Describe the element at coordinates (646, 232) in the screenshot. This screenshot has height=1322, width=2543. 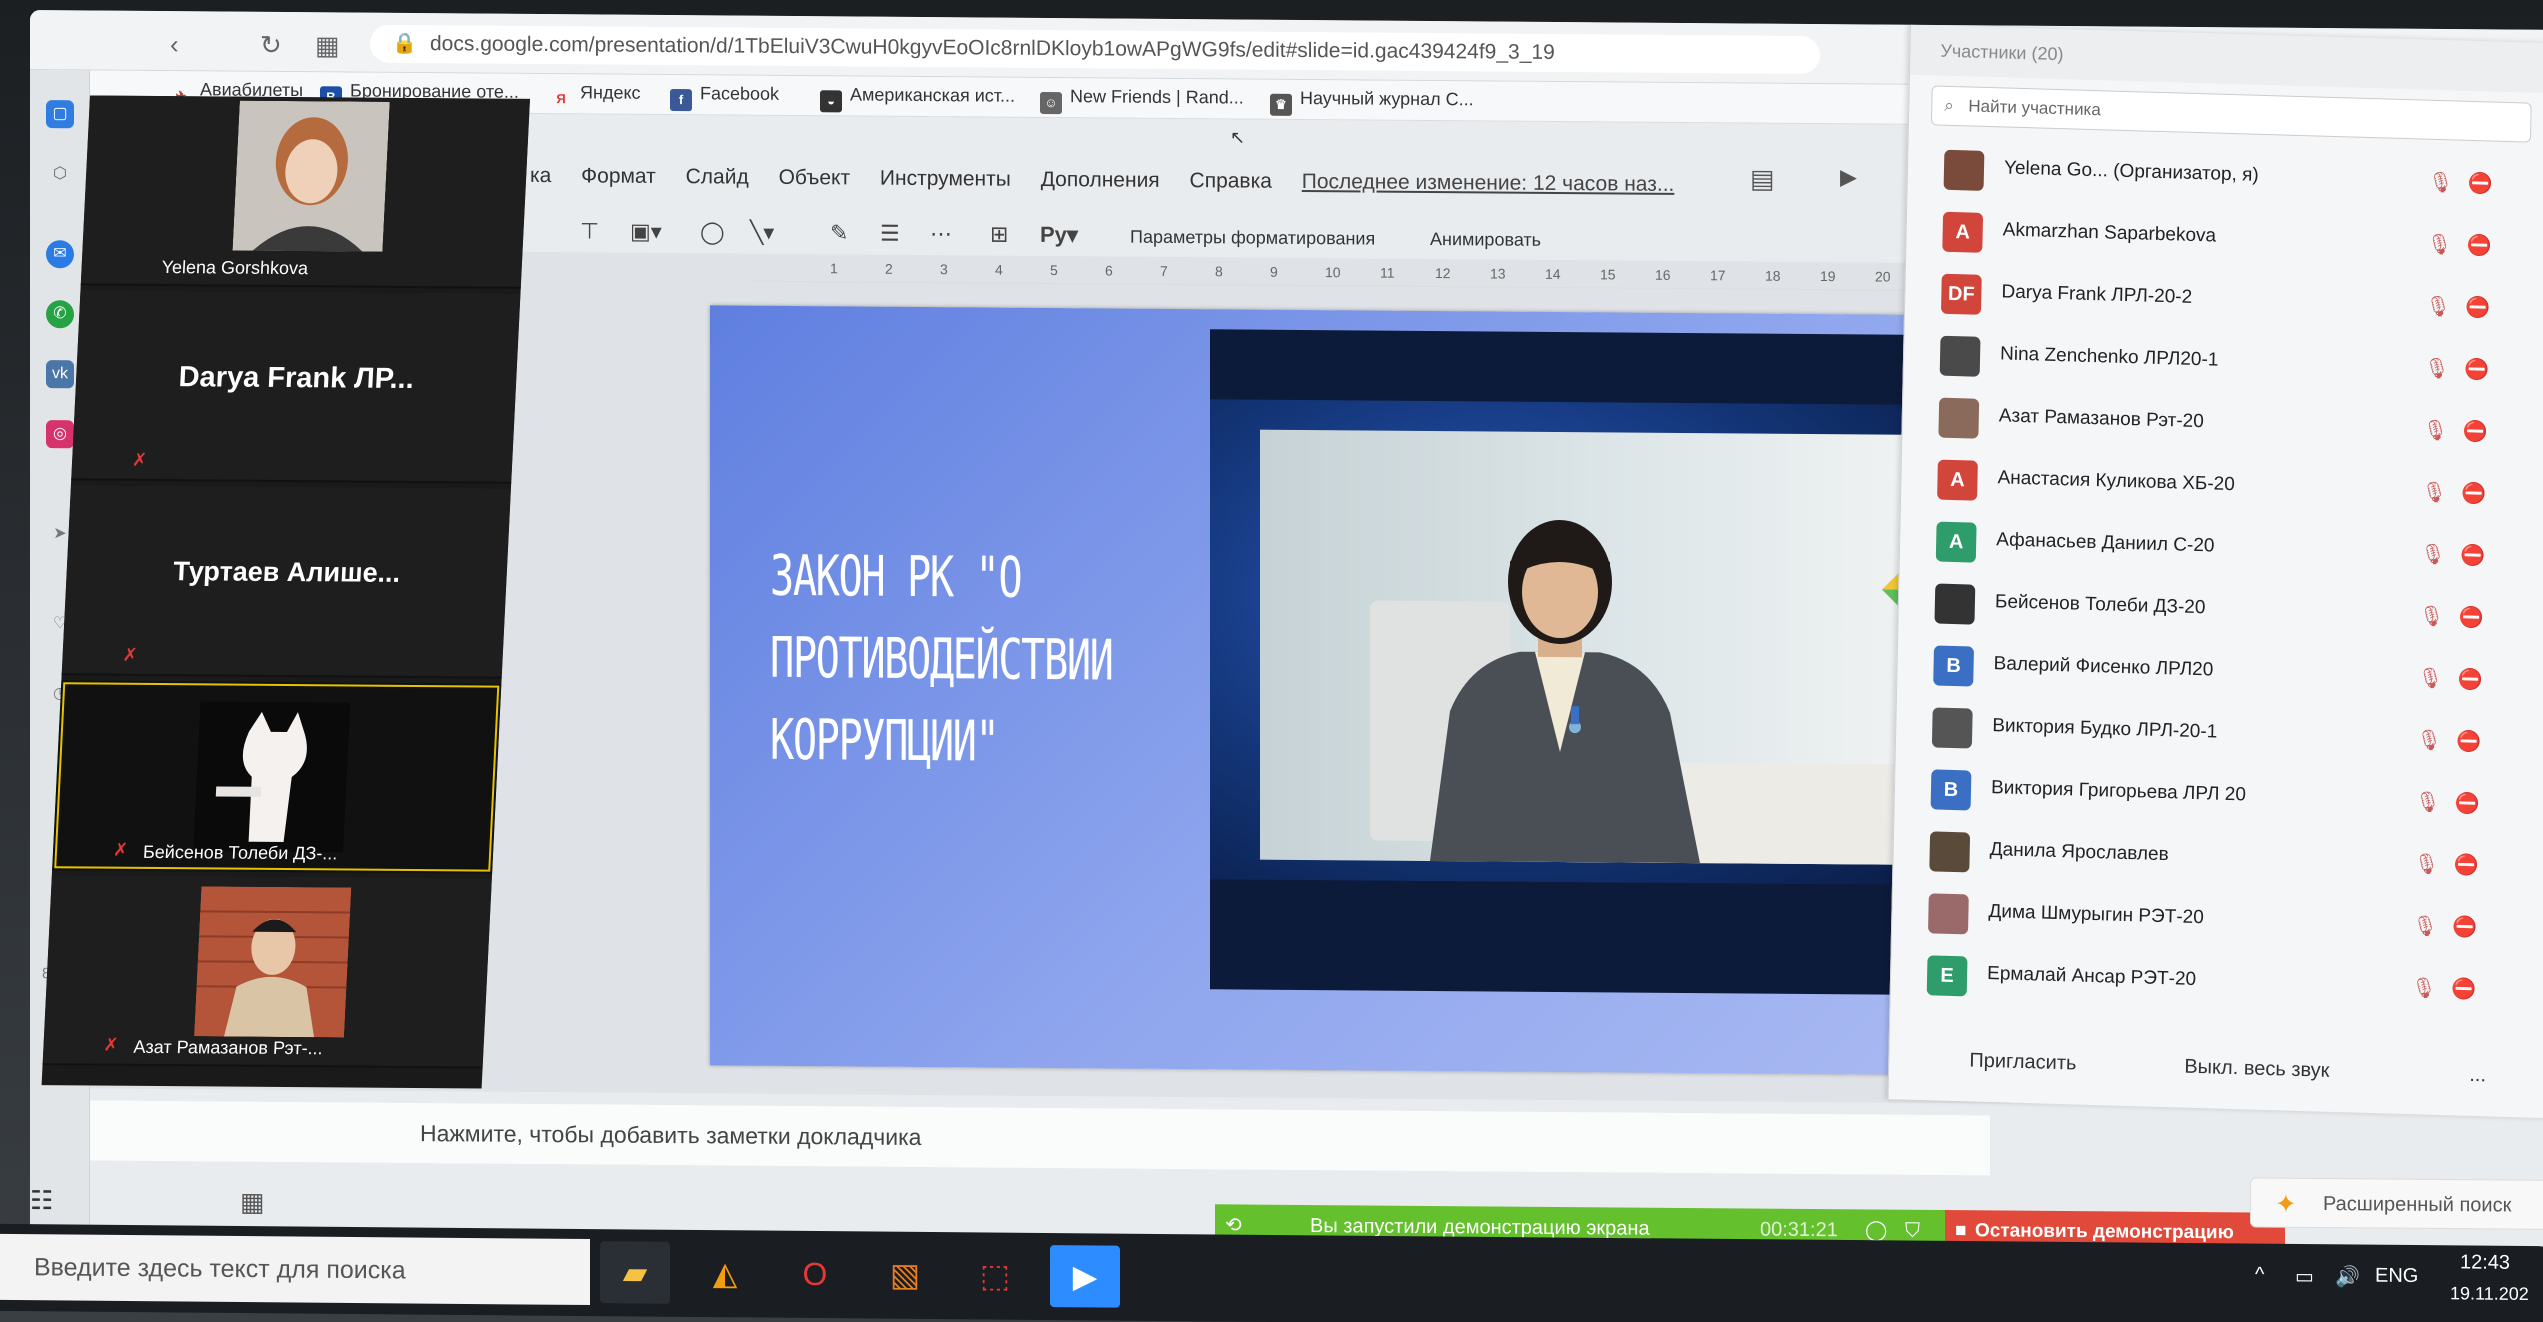
I see `image-icon: ▣▾` at that location.